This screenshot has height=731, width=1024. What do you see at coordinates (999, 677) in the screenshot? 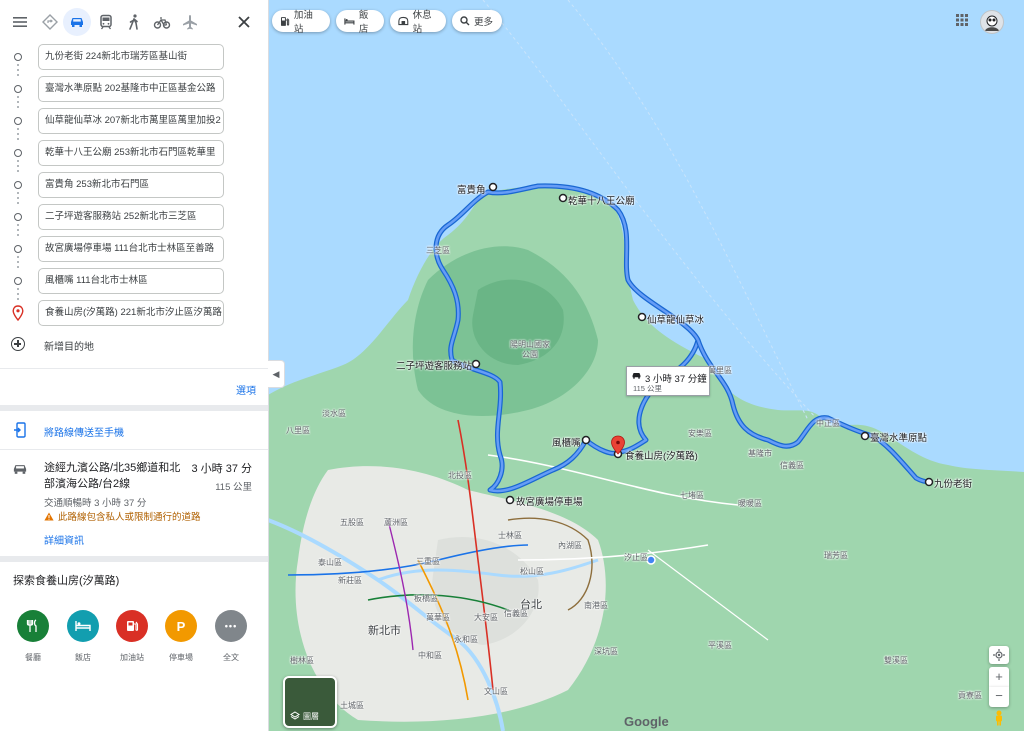
I see `zoom-in-button: +` at bounding box center [999, 677].